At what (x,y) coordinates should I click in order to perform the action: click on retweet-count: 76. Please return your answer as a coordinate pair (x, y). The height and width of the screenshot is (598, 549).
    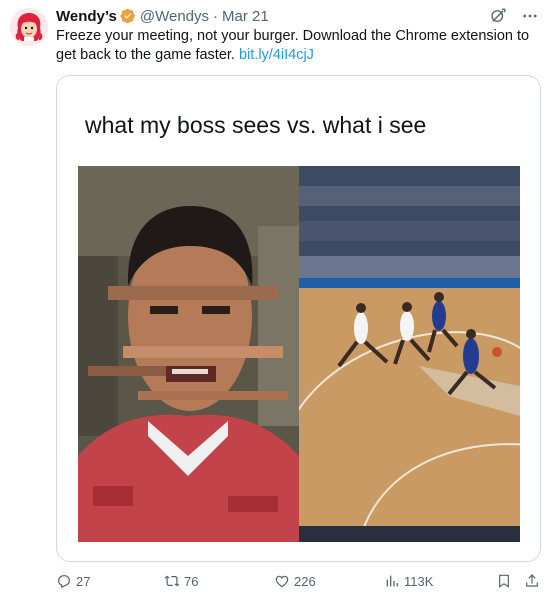
    Looking at the image, I should click on (191, 581).